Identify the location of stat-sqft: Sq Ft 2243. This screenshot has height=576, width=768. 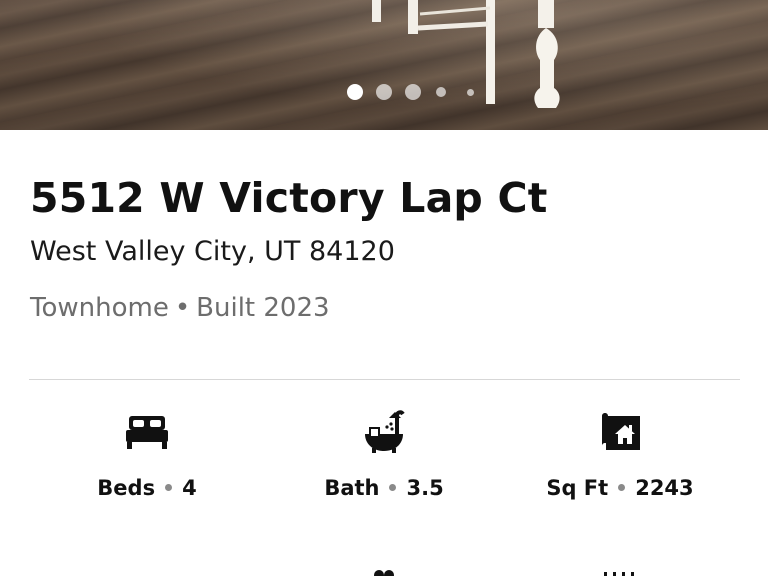
(620, 454).